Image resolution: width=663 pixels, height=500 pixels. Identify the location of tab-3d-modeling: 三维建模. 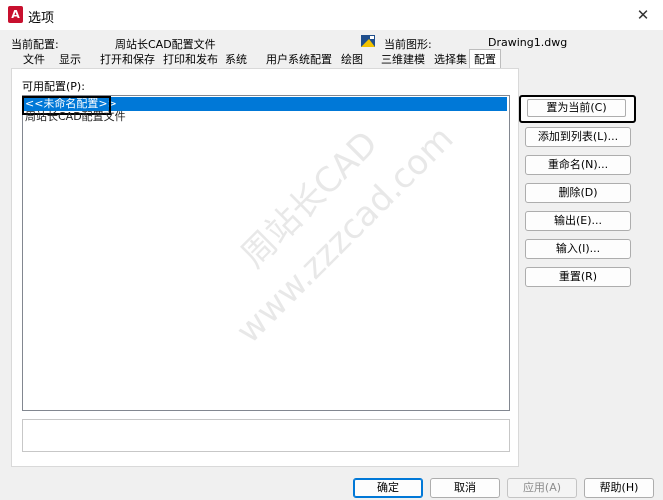
(403, 60).